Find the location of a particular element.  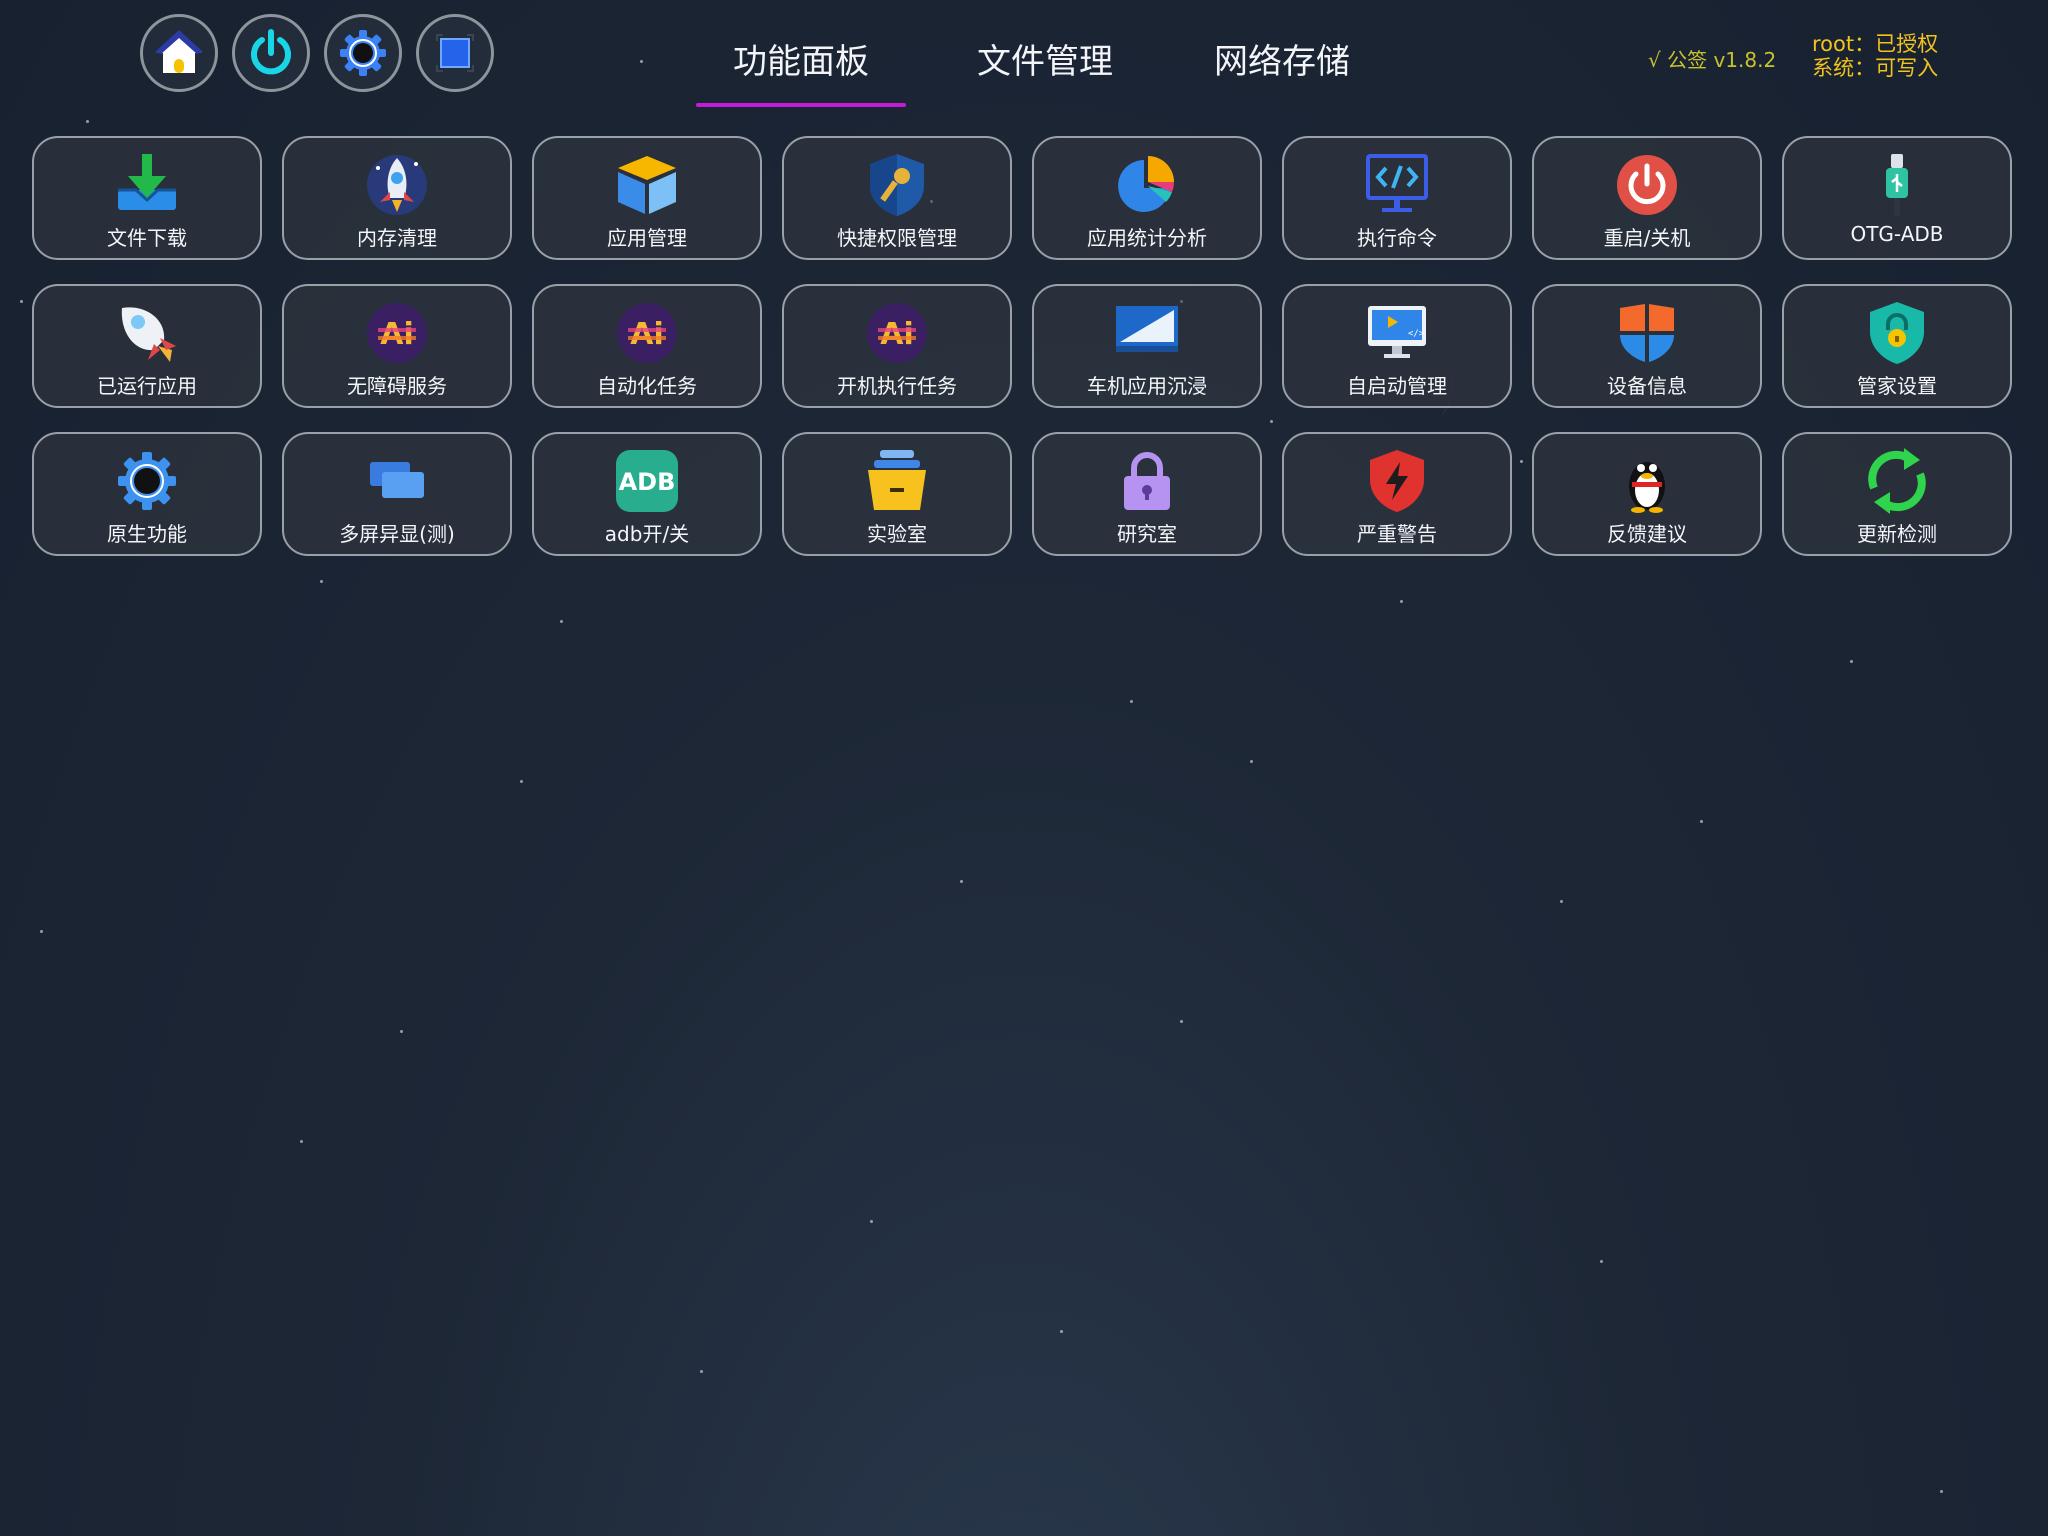

function-tile: 多屏异显(测) is located at coordinates (397, 494).